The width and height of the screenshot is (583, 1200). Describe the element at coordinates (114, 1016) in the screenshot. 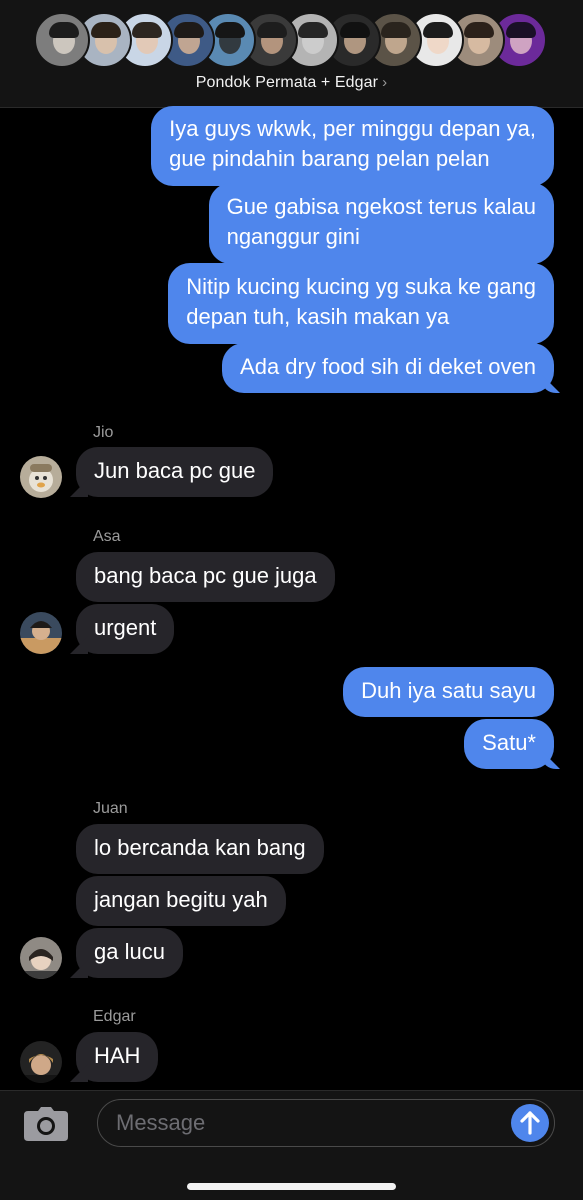

I see `sender-name: Edgar` at that location.